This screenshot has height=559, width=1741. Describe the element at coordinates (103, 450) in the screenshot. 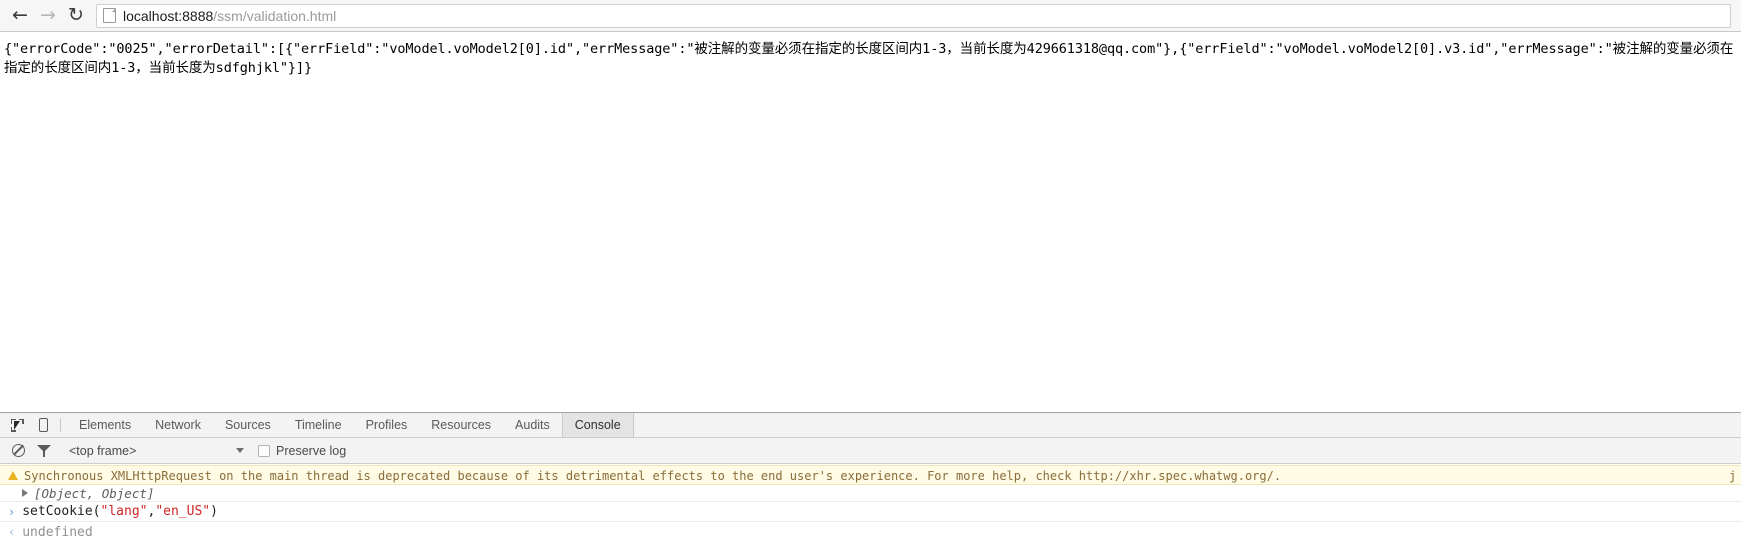

I see `execution-context-label: <top frame>` at that location.